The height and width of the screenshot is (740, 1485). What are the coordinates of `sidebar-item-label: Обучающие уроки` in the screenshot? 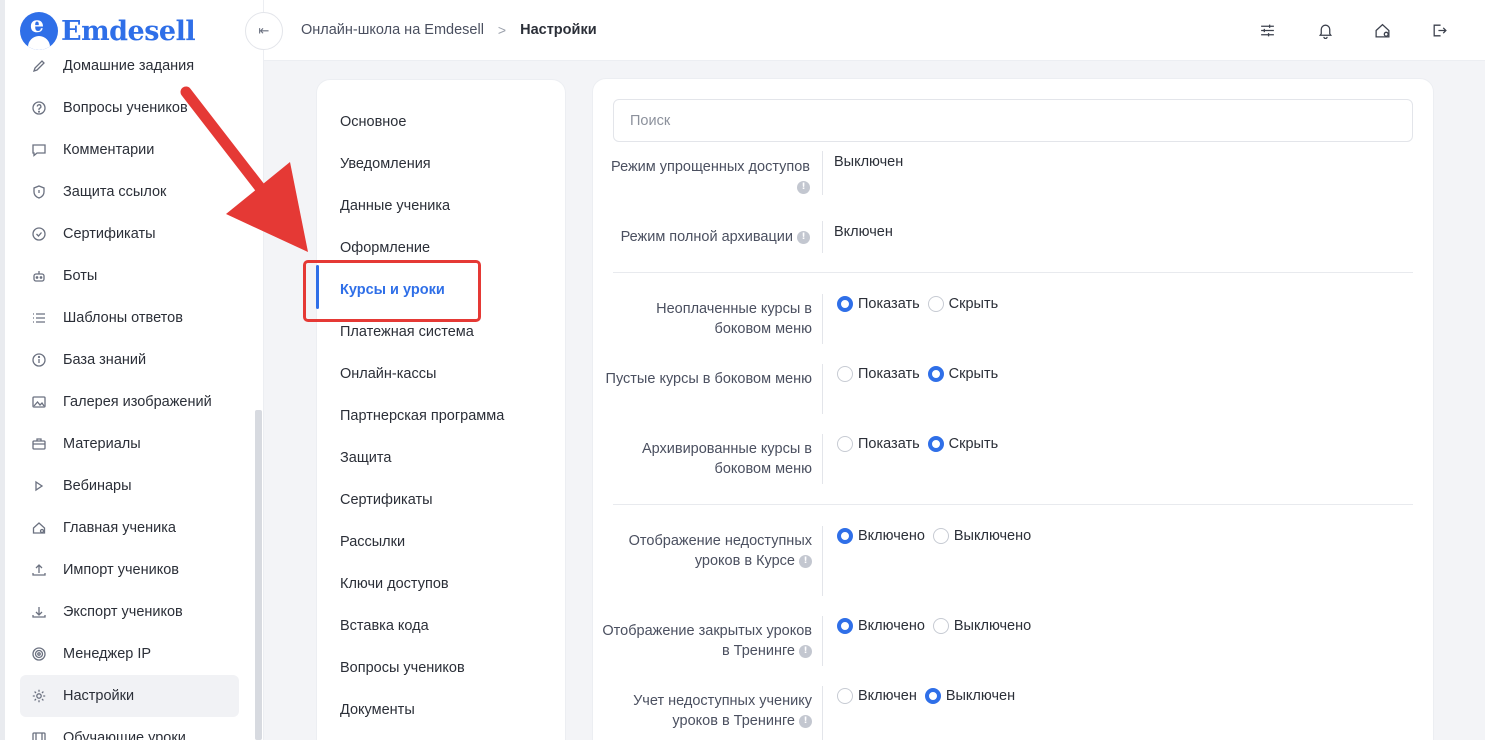 It's located at (124, 735).